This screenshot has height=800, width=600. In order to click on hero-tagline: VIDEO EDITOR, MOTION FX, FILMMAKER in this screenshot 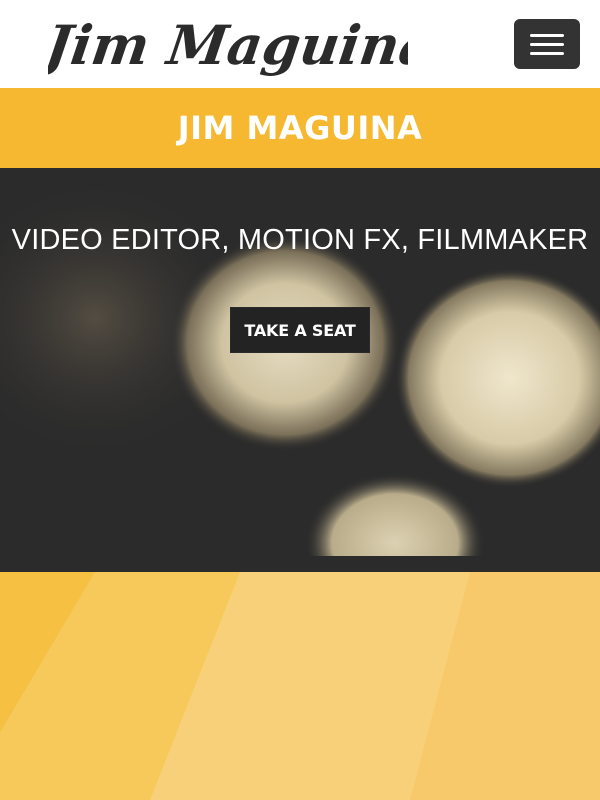, I will do `click(300, 240)`.